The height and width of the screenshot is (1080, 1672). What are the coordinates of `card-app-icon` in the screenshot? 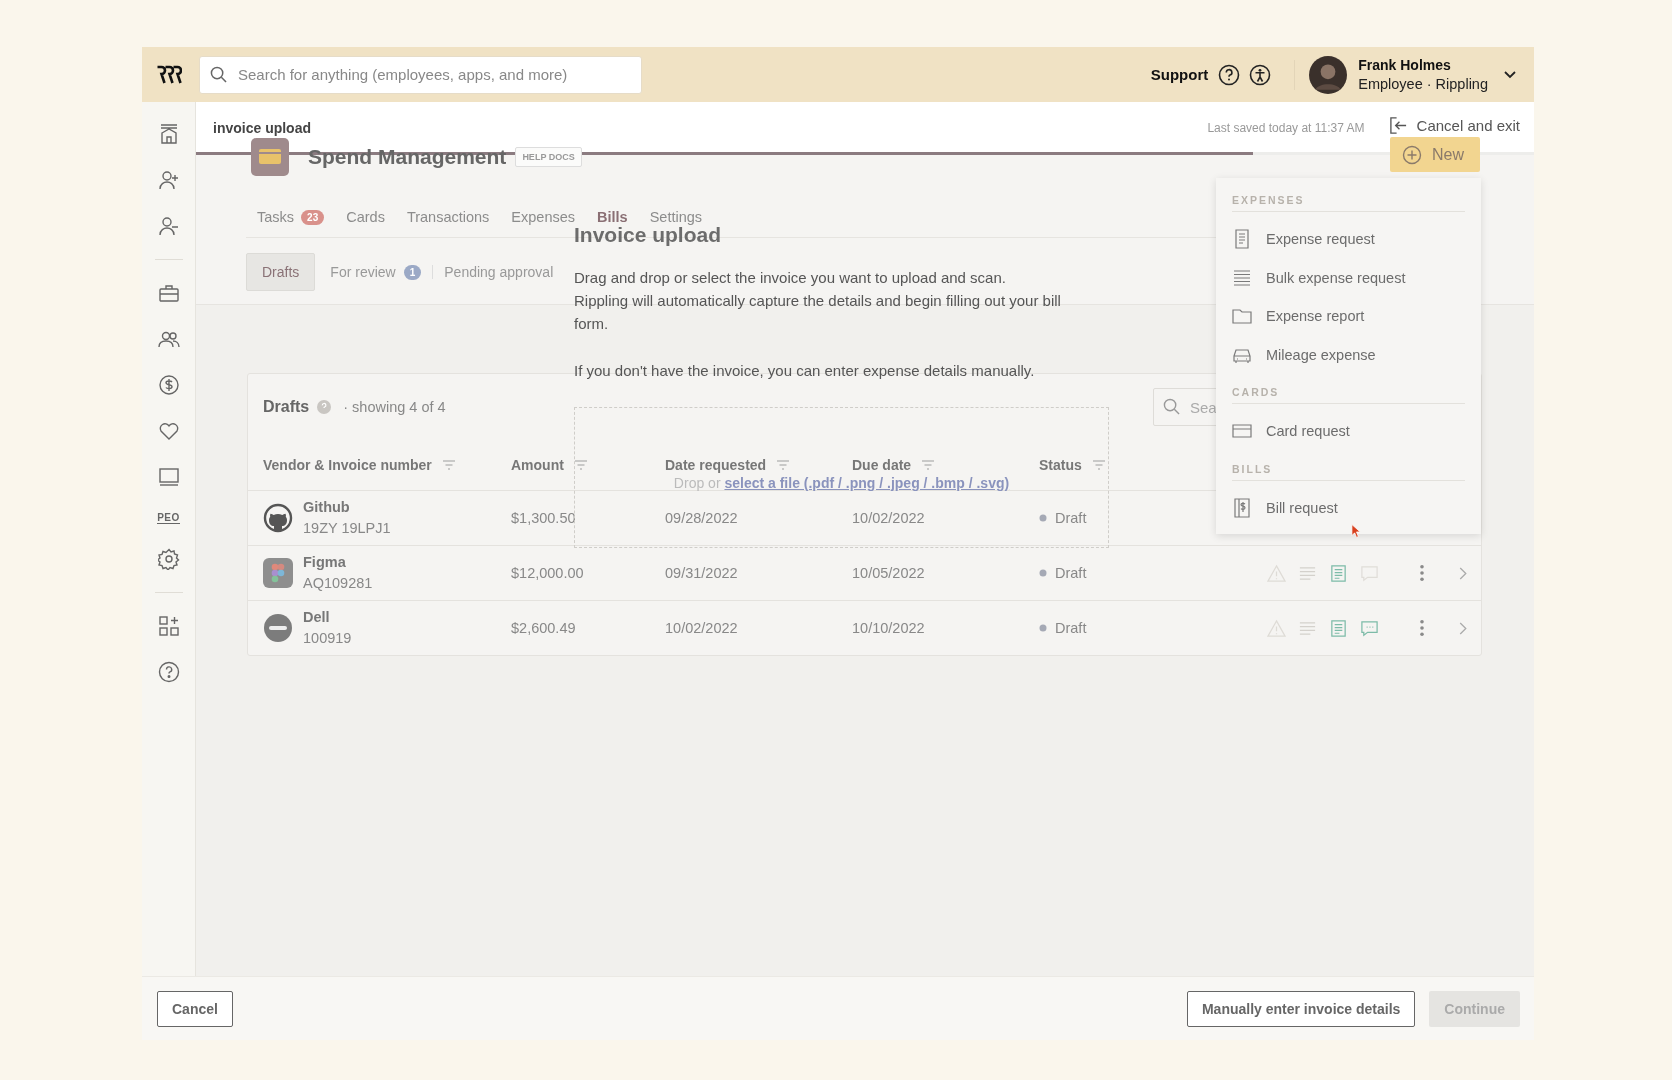 It's located at (270, 157).